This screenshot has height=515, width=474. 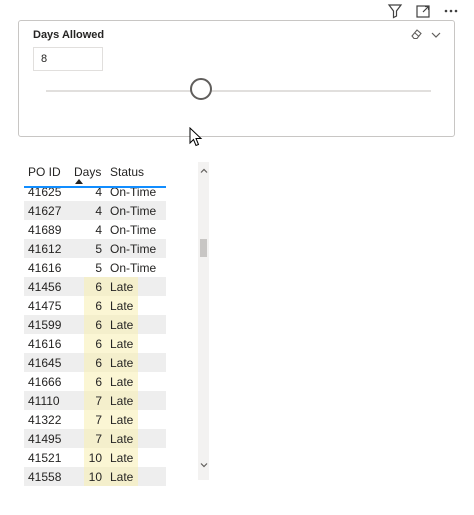 I want to click on table-row: 41645 6 Late, so click(x=95, y=362).